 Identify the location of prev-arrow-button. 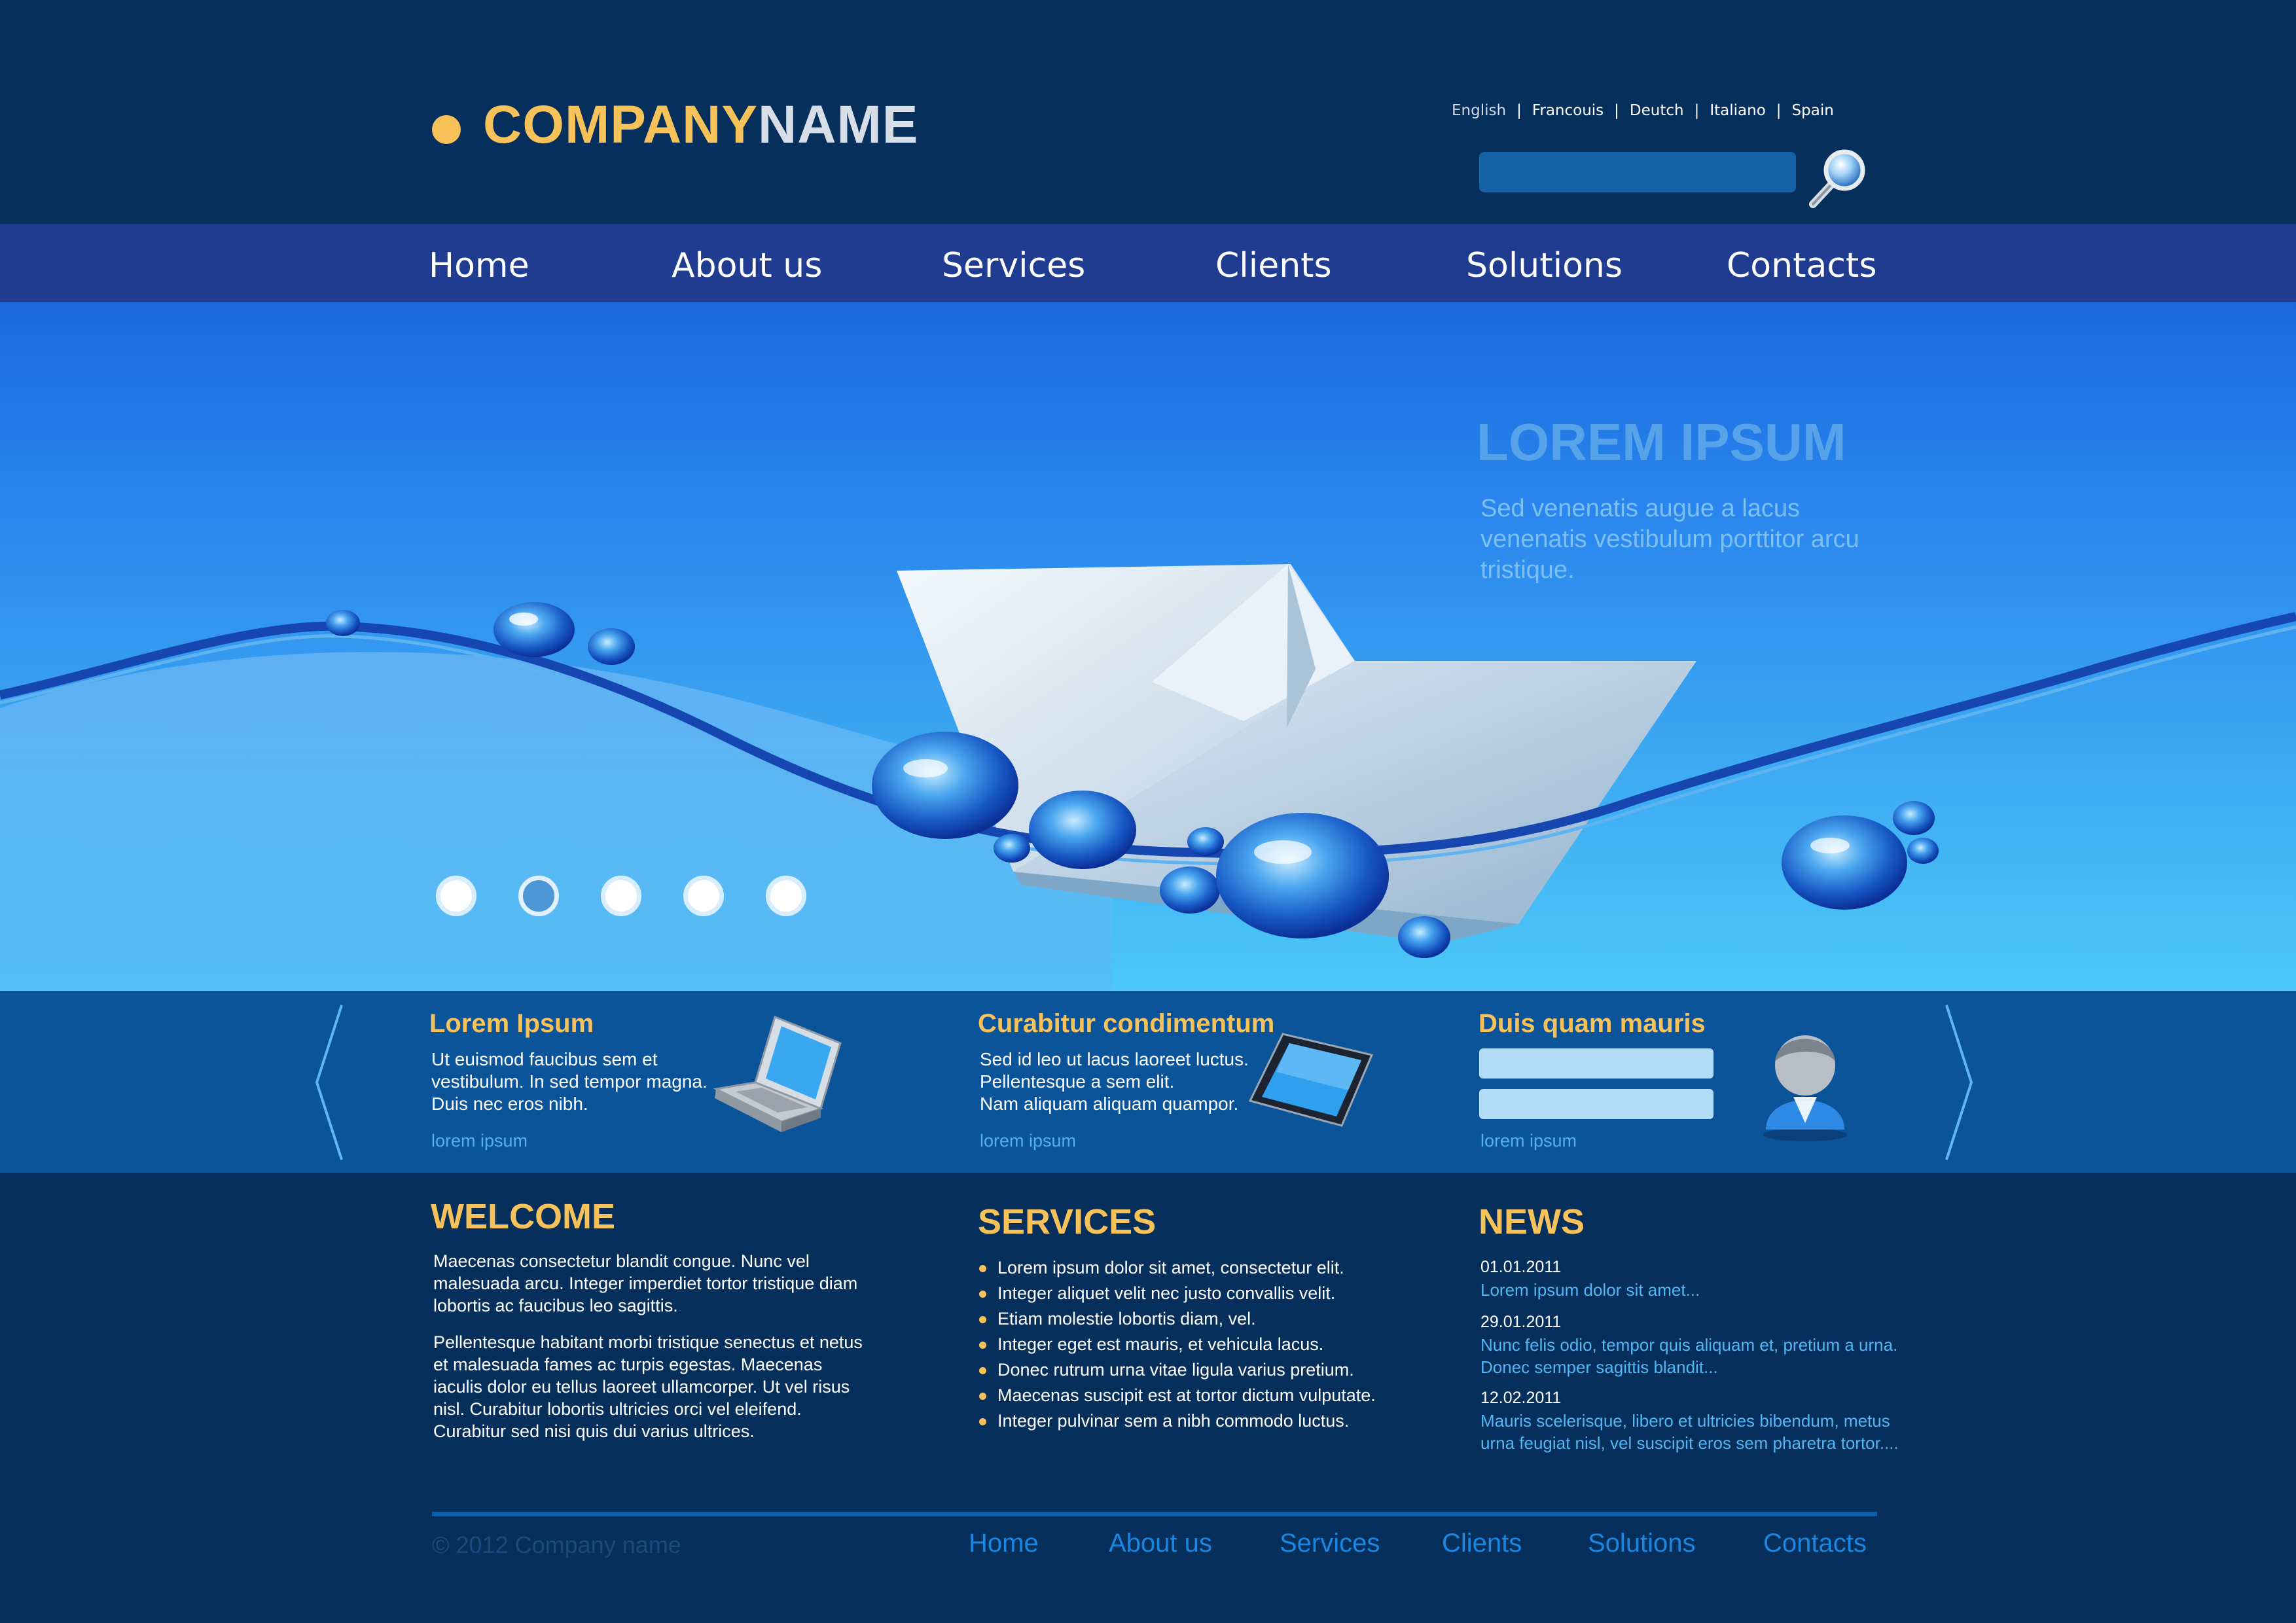
(330, 1082).